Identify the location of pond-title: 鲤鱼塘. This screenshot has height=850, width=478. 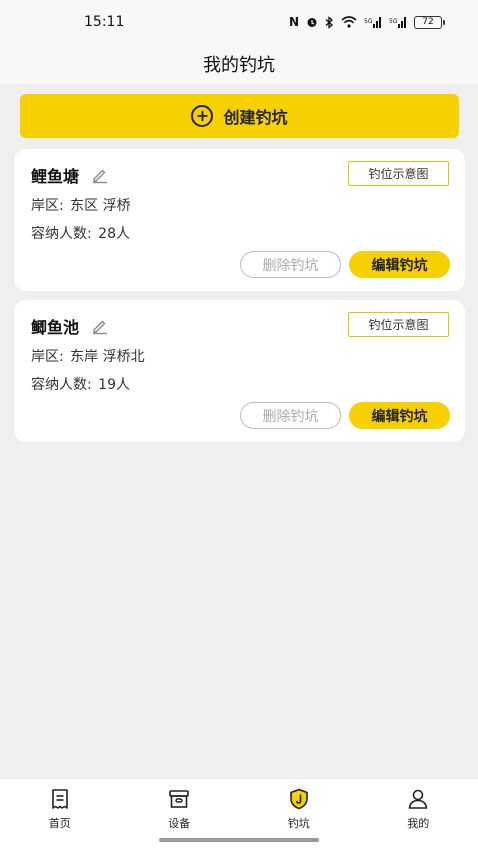
(70, 175).